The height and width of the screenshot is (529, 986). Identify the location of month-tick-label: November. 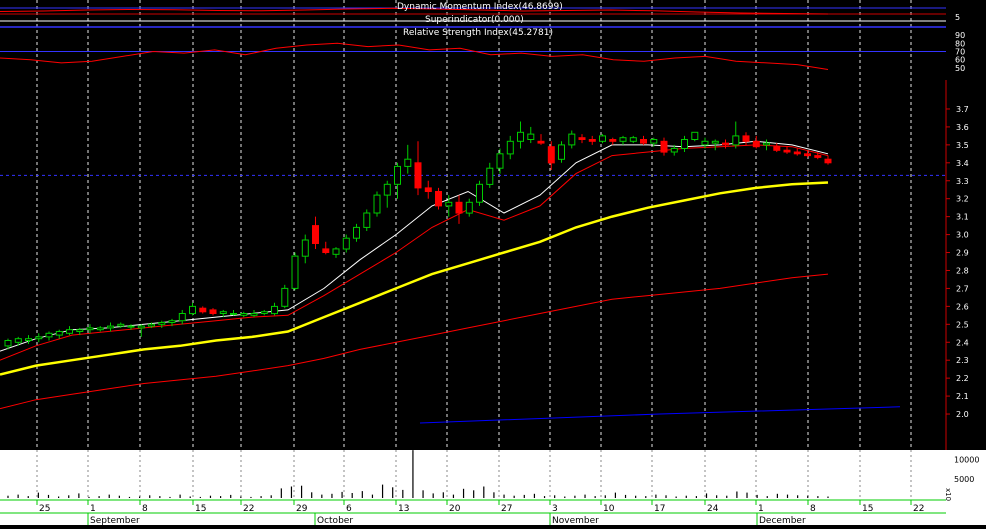
(575, 520).